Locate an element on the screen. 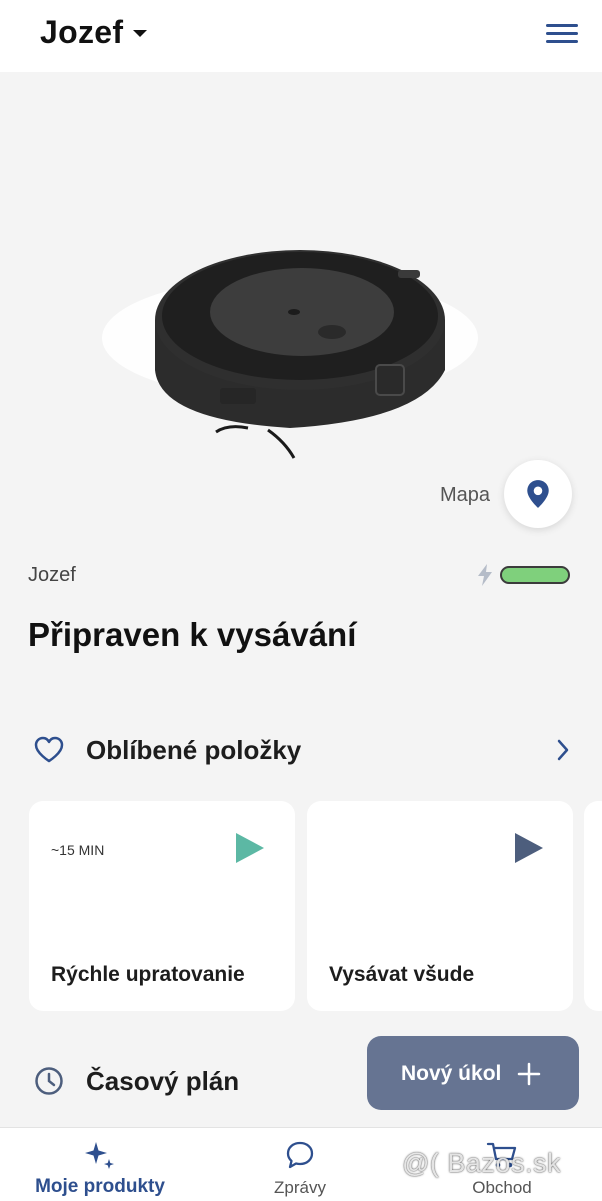 Image resolution: width=602 pixels, height=1201 pixels. robot-status: Připraven k vysávání is located at coordinates (192, 634).